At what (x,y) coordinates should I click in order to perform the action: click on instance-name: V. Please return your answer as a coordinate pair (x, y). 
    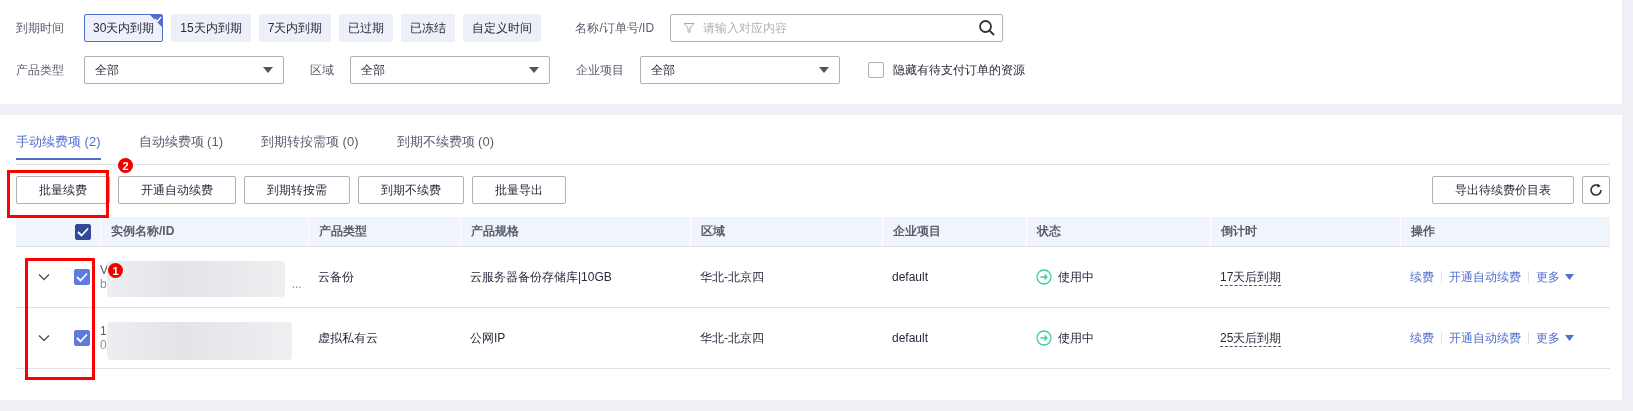
    Looking at the image, I should click on (104, 270).